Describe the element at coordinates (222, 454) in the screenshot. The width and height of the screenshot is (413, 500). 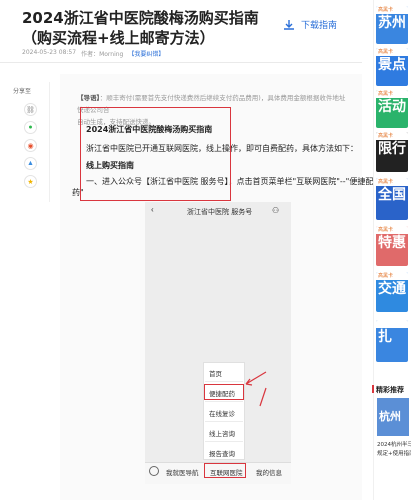
I see `menu-item-report: 报告查询` at that location.